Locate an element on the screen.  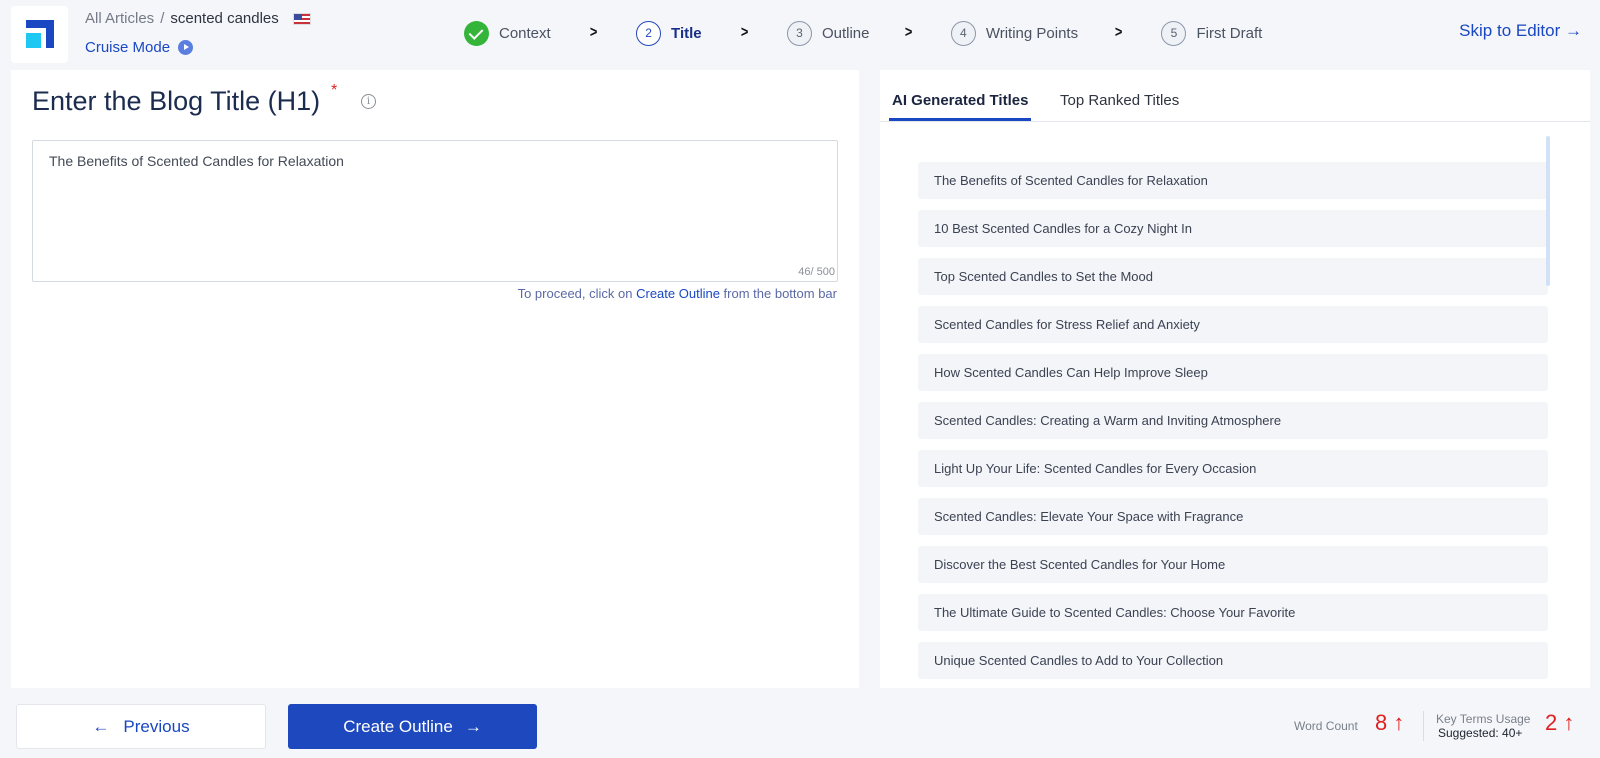
previous-button: ← Previous is located at coordinates (141, 726).